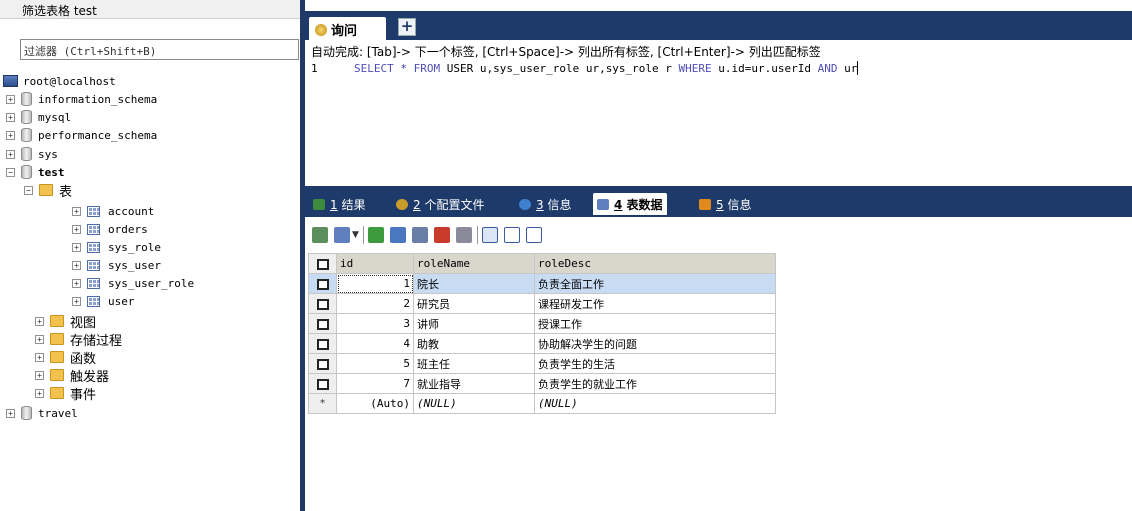 Image resolution: width=1132 pixels, height=511 pixels. Describe the element at coordinates (375, 343) in the screenshot. I see `cell-id: 4` at that location.